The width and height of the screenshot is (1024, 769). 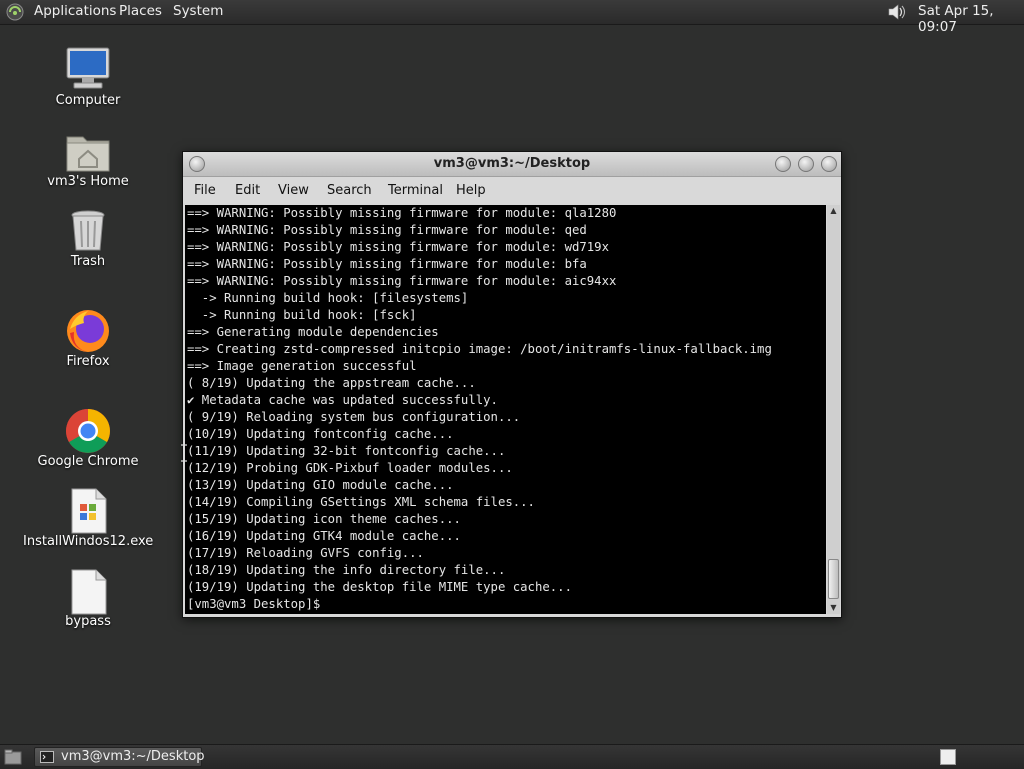 I want to click on scrollbar-thumb, so click(x=833, y=579).